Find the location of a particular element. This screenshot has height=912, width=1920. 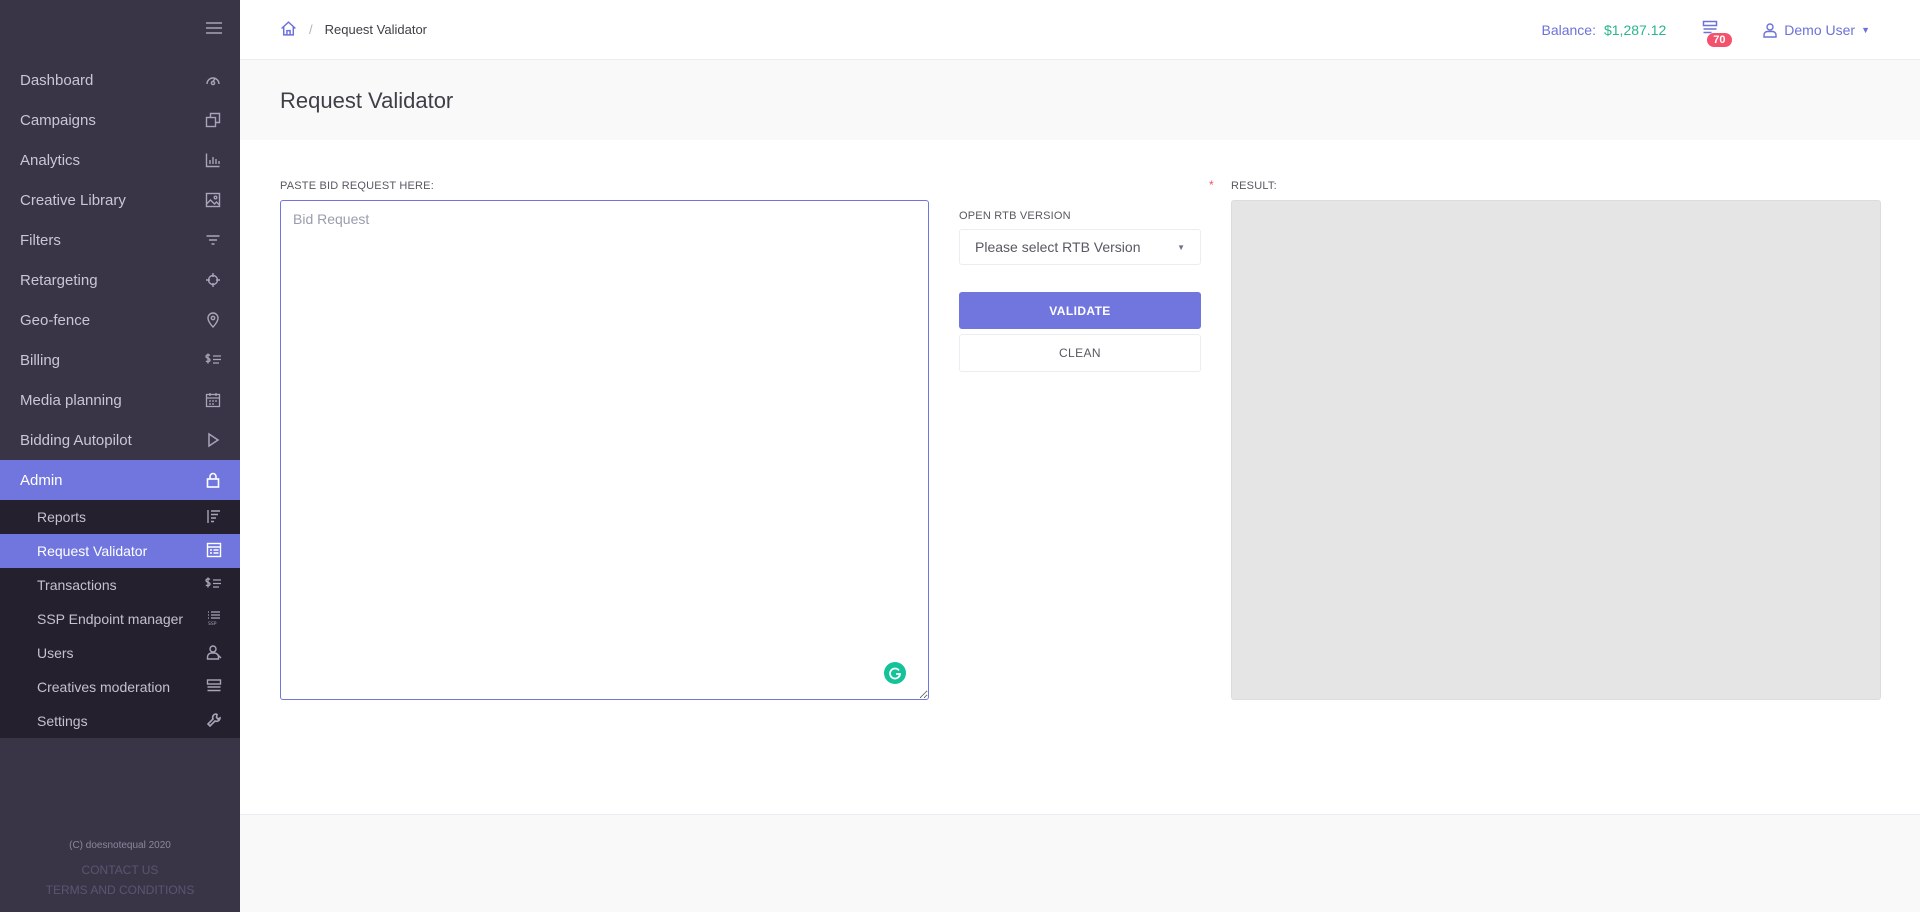

user-menu: Demo User ▼ is located at coordinates (1816, 30).